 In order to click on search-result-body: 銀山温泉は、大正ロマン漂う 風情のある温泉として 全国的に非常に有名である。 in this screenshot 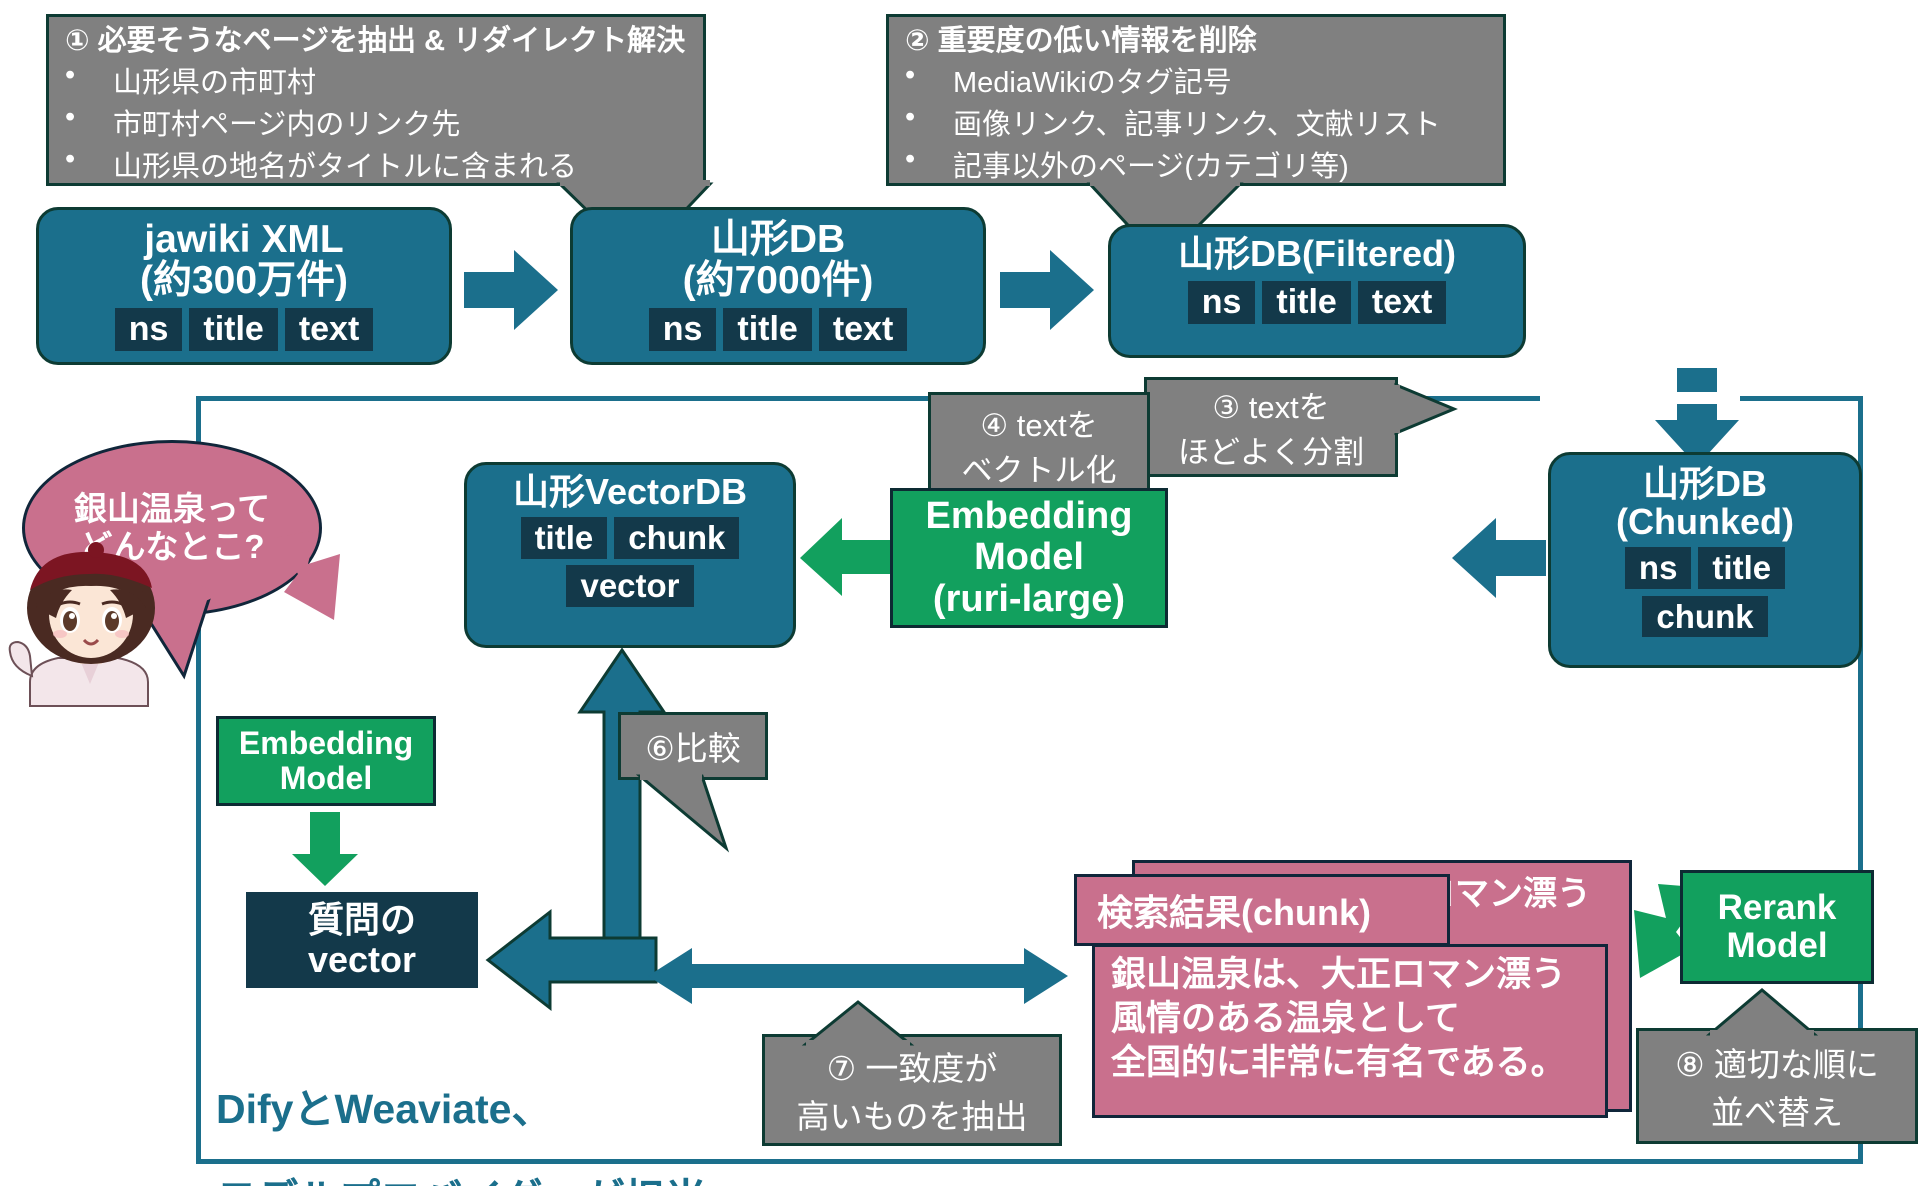, I will do `click(1350, 1031)`.